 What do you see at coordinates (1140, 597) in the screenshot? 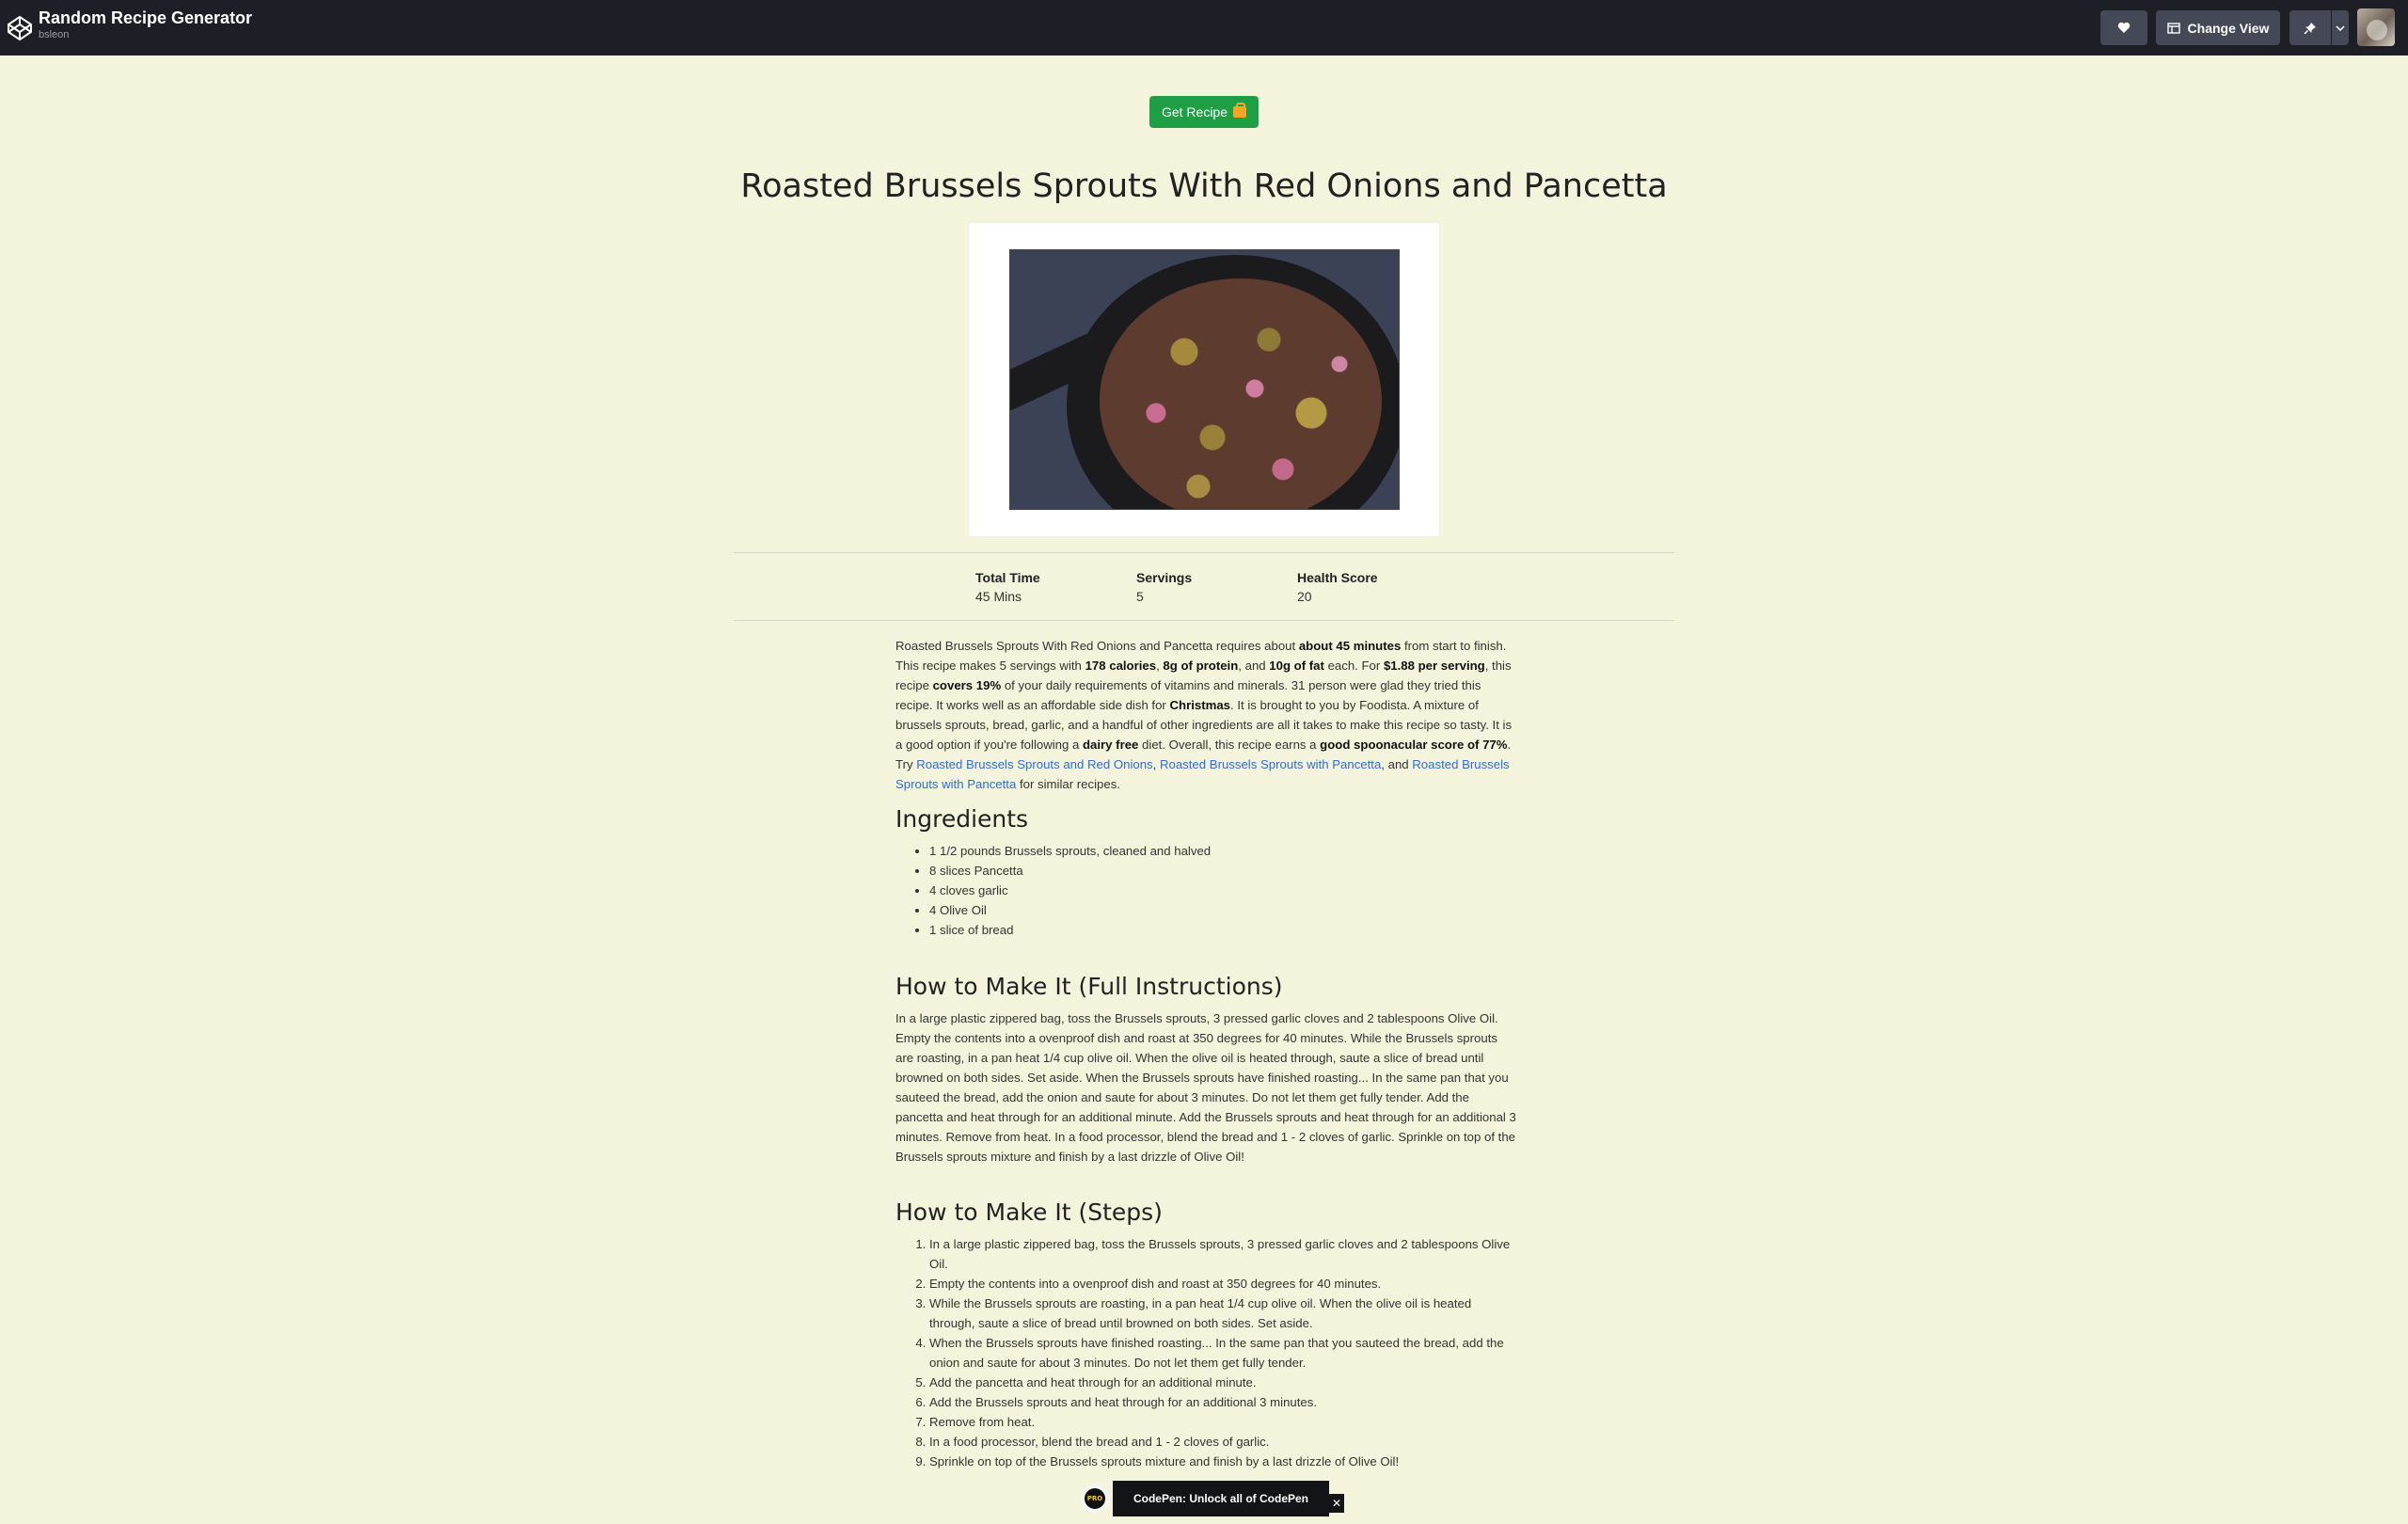
I see `stat-value: 5` at bounding box center [1140, 597].